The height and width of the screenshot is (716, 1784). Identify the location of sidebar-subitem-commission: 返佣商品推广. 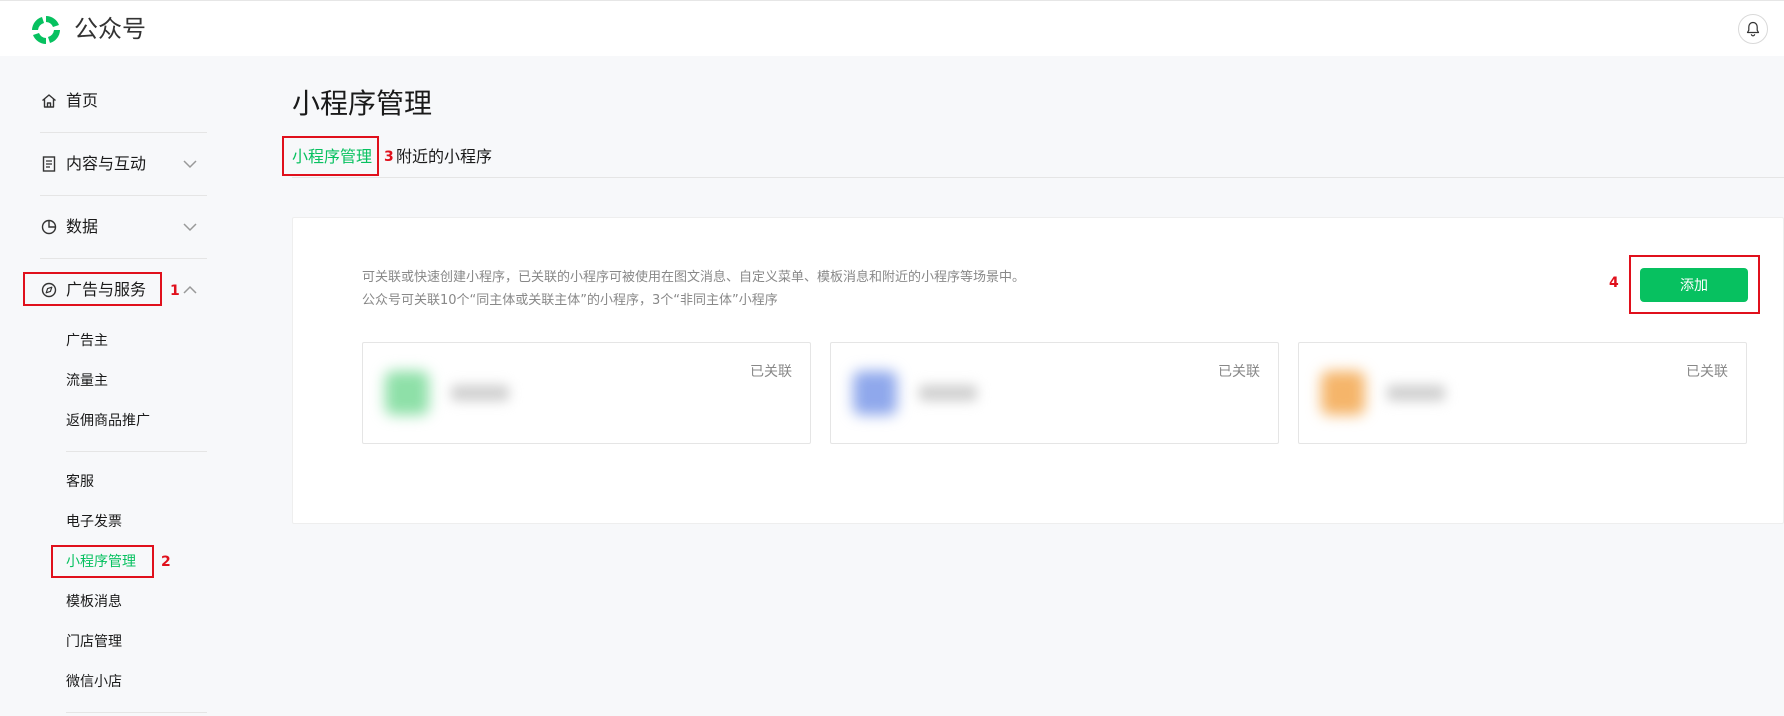
(108, 421).